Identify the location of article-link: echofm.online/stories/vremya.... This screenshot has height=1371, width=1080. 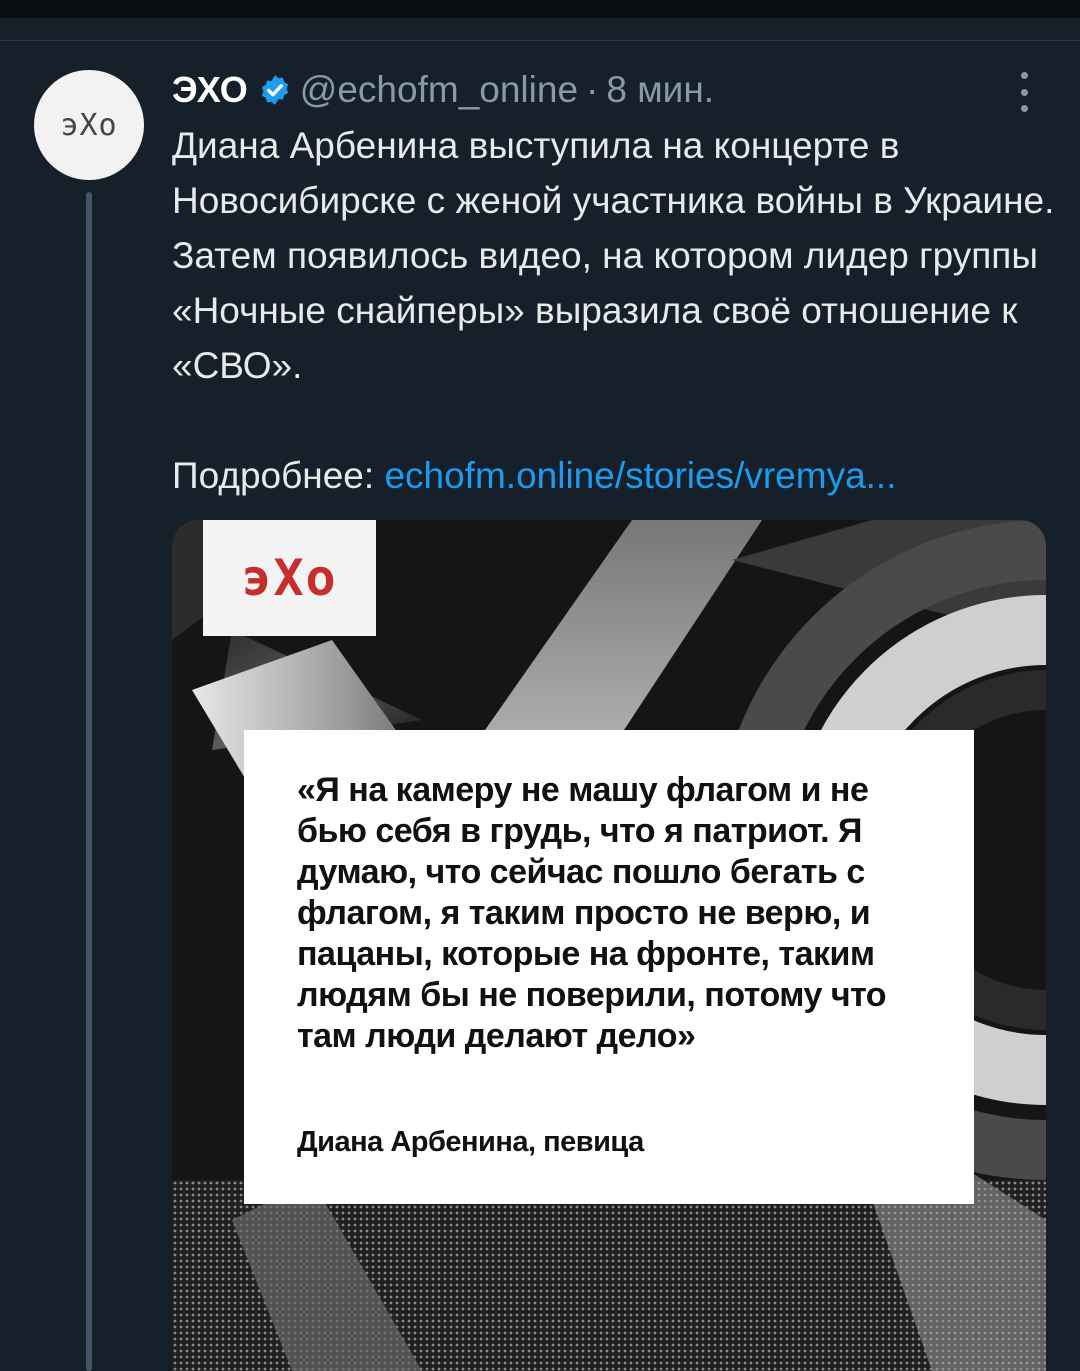
(640, 475).